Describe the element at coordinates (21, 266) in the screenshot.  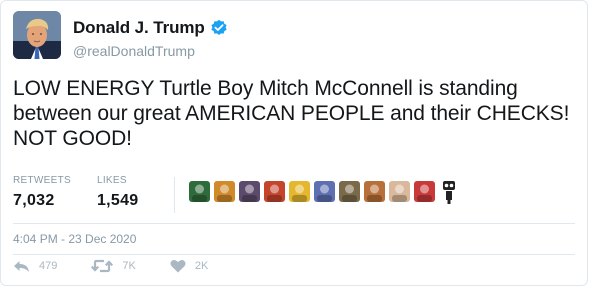
I see `reply-icon` at that location.